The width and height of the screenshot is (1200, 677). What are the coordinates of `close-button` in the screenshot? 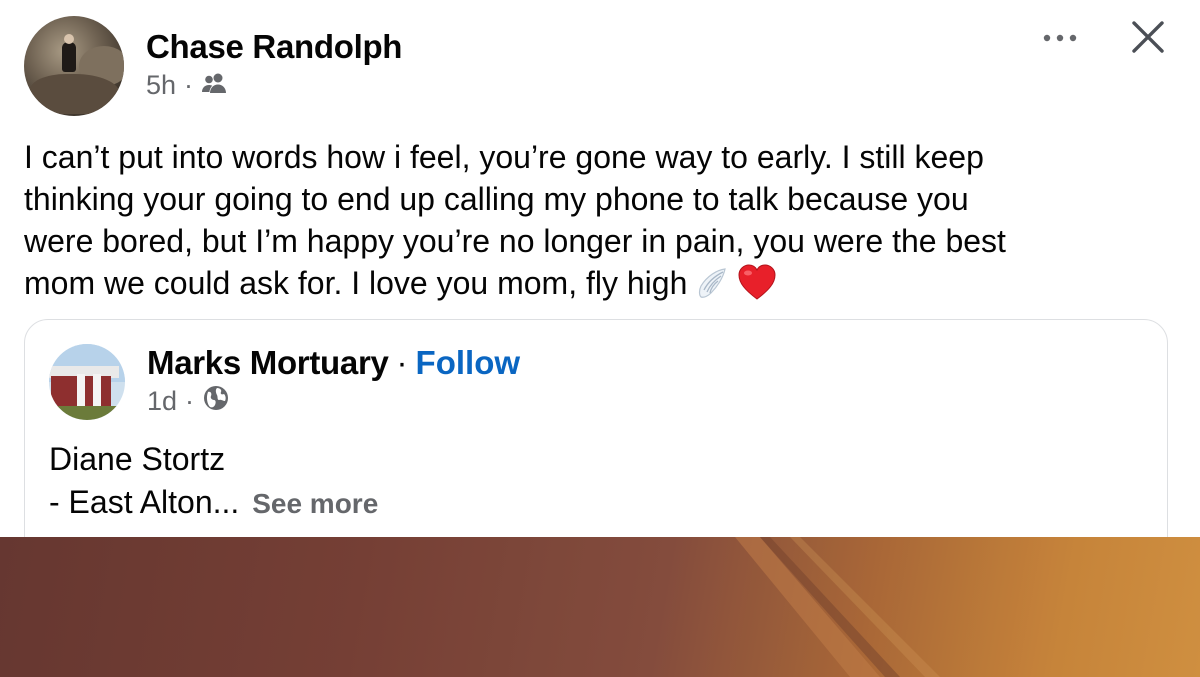 It's located at (1148, 38).